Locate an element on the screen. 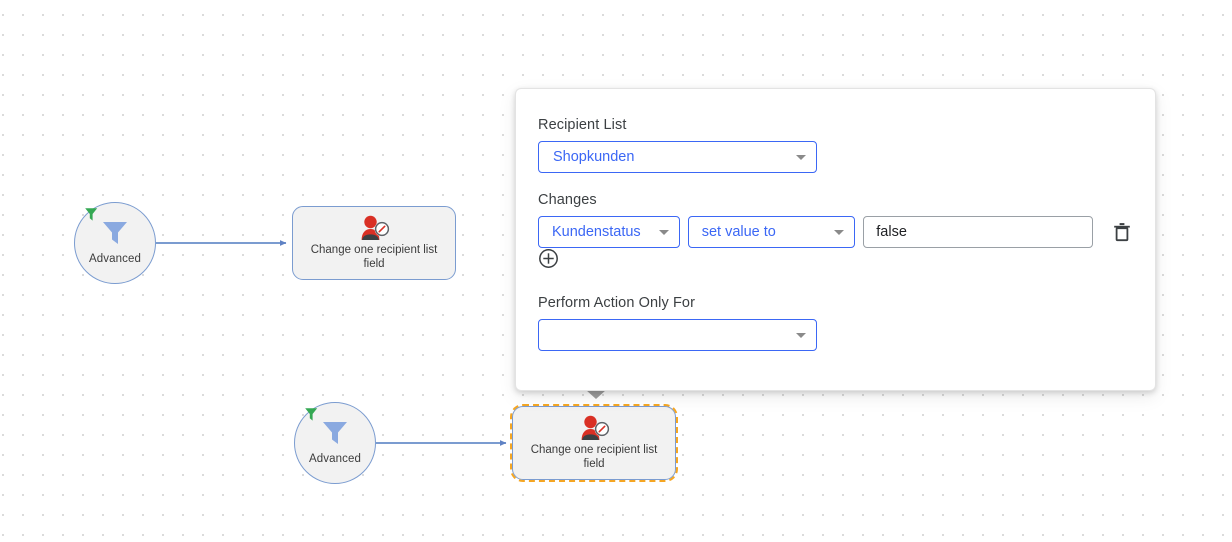 This screenshot has height=542, width=1232. changes-row: Kundenstatus set value to false is located at coordinates (834, 232).